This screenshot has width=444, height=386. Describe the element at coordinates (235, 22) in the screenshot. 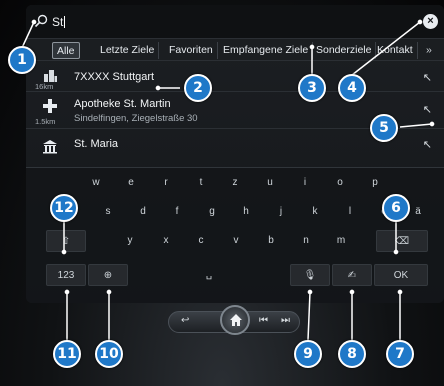

I see `destination-search-bar: St ×` at that location.